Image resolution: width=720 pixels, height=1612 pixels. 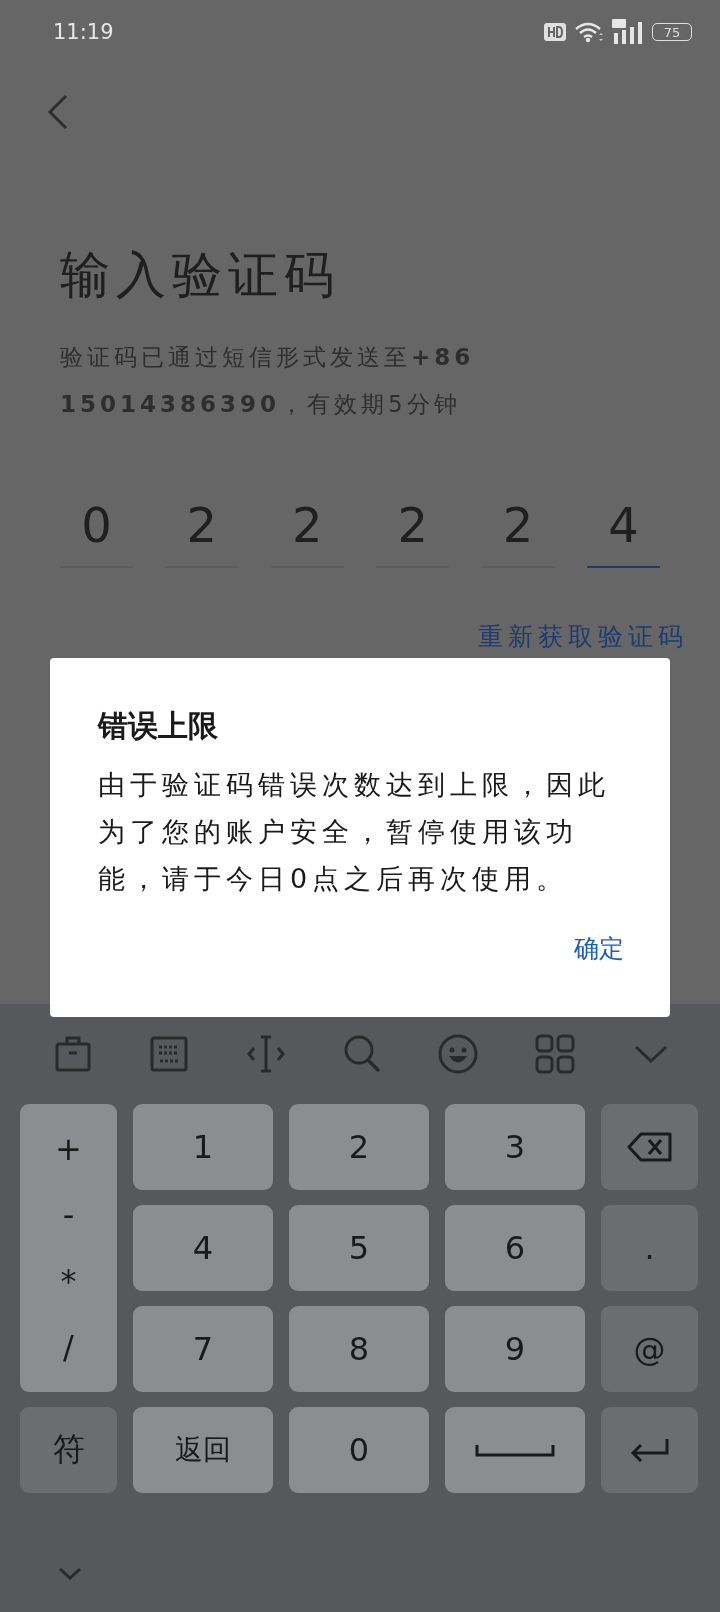 What do you see at coordinates (649, 1450) in the screenshot?
I see `enter-icon` at bounding box center [649, 1450].